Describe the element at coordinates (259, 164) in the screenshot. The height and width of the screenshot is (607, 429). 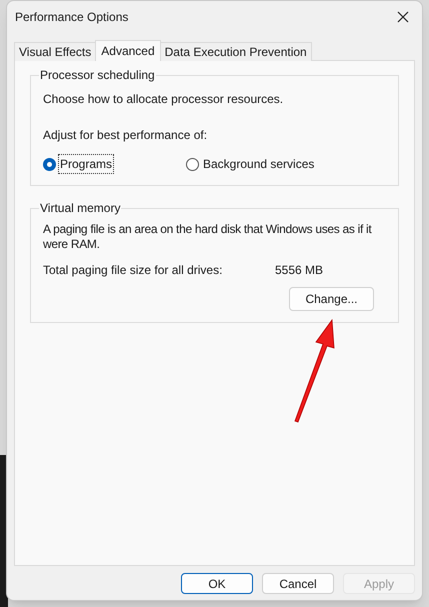
I see `radio-label: Background services` at that location.